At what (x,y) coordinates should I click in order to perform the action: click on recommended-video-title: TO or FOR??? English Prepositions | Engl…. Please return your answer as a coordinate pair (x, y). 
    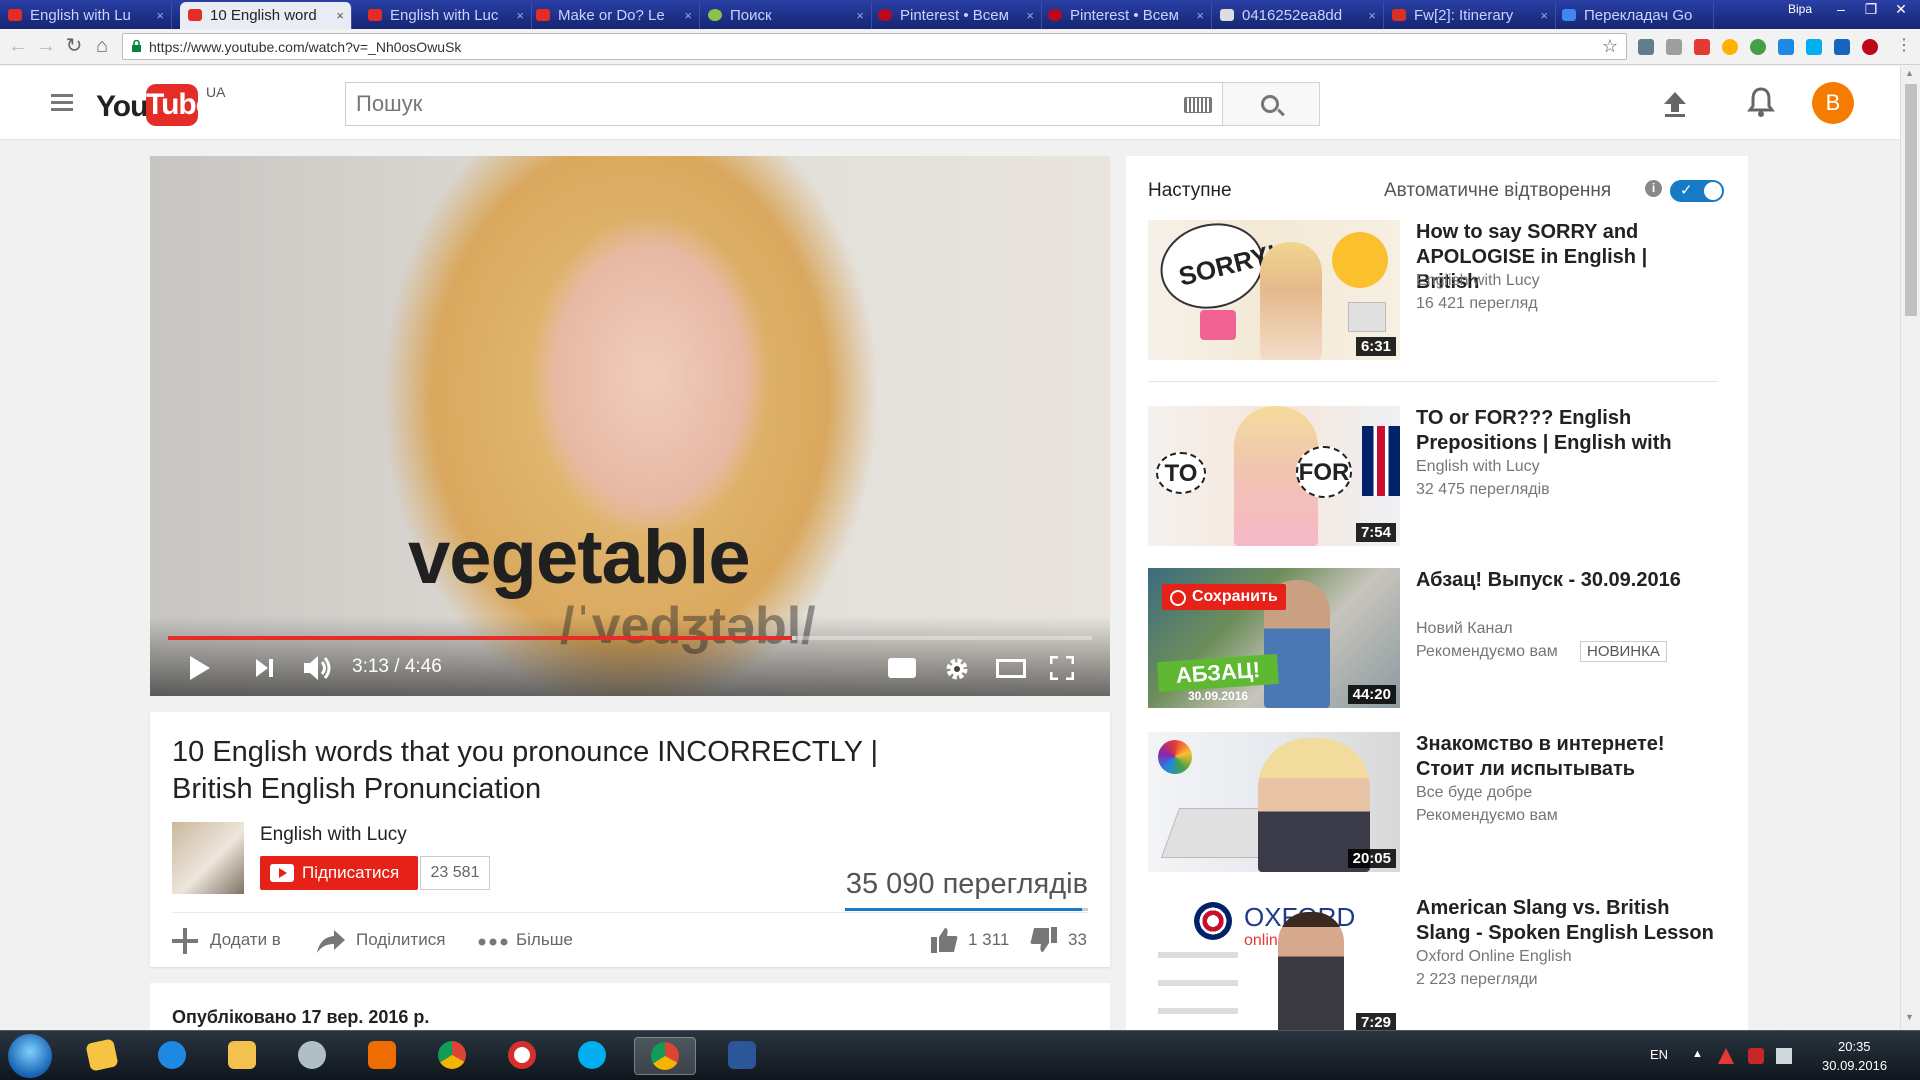
    Looking at the image, I should click on (1566, 431).